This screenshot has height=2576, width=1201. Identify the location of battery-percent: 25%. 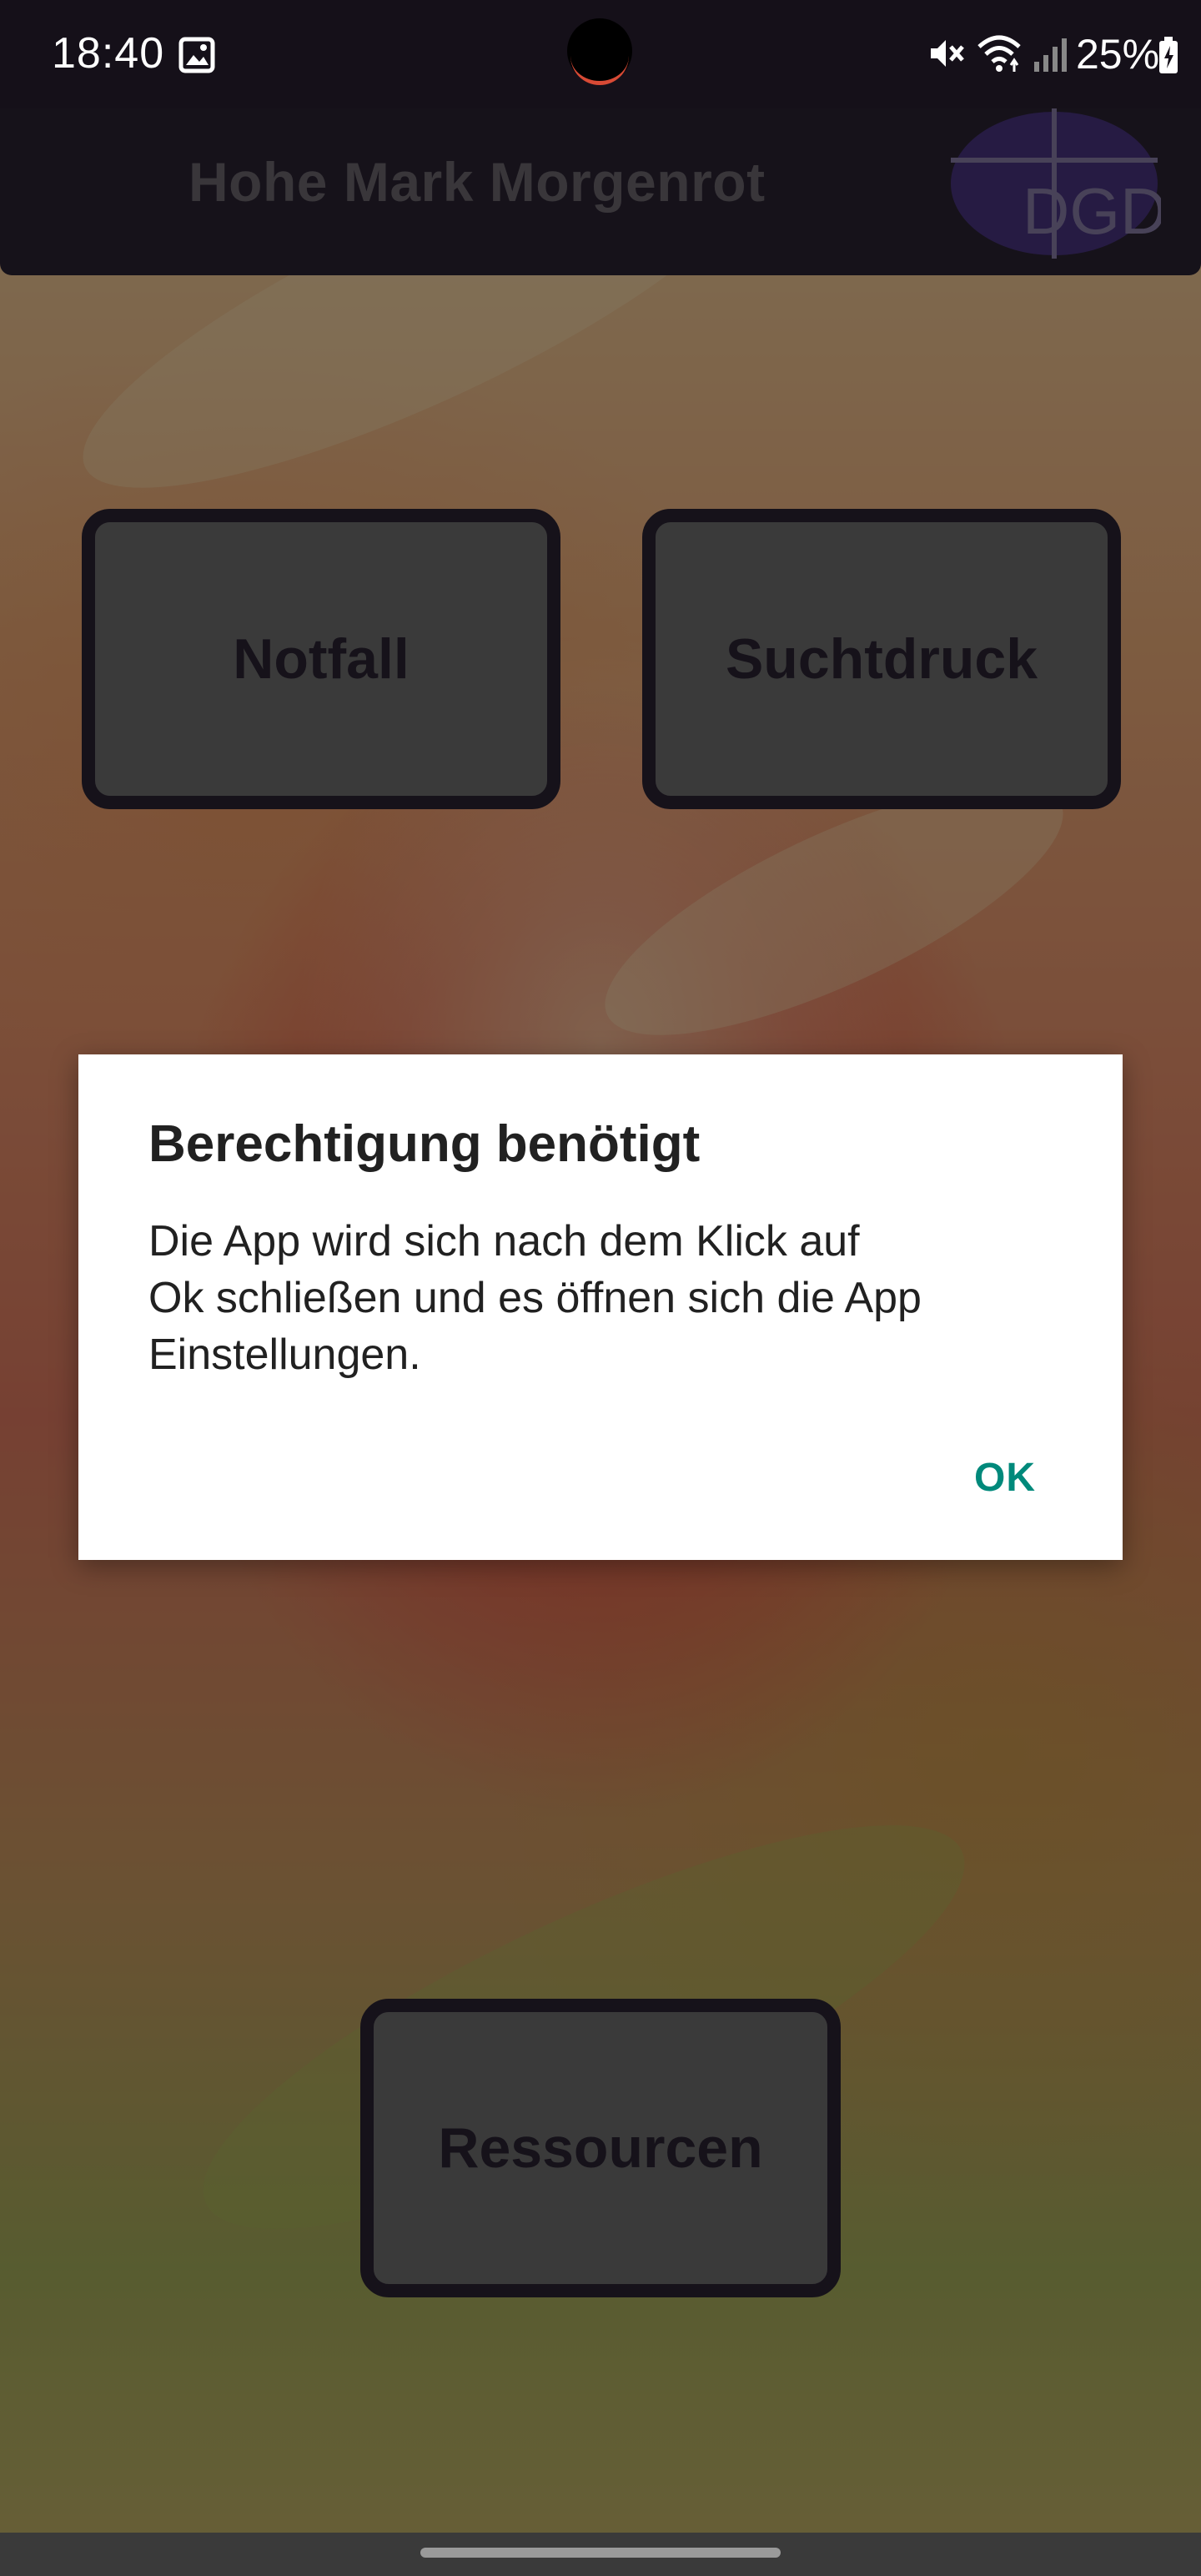
(1118, 54).